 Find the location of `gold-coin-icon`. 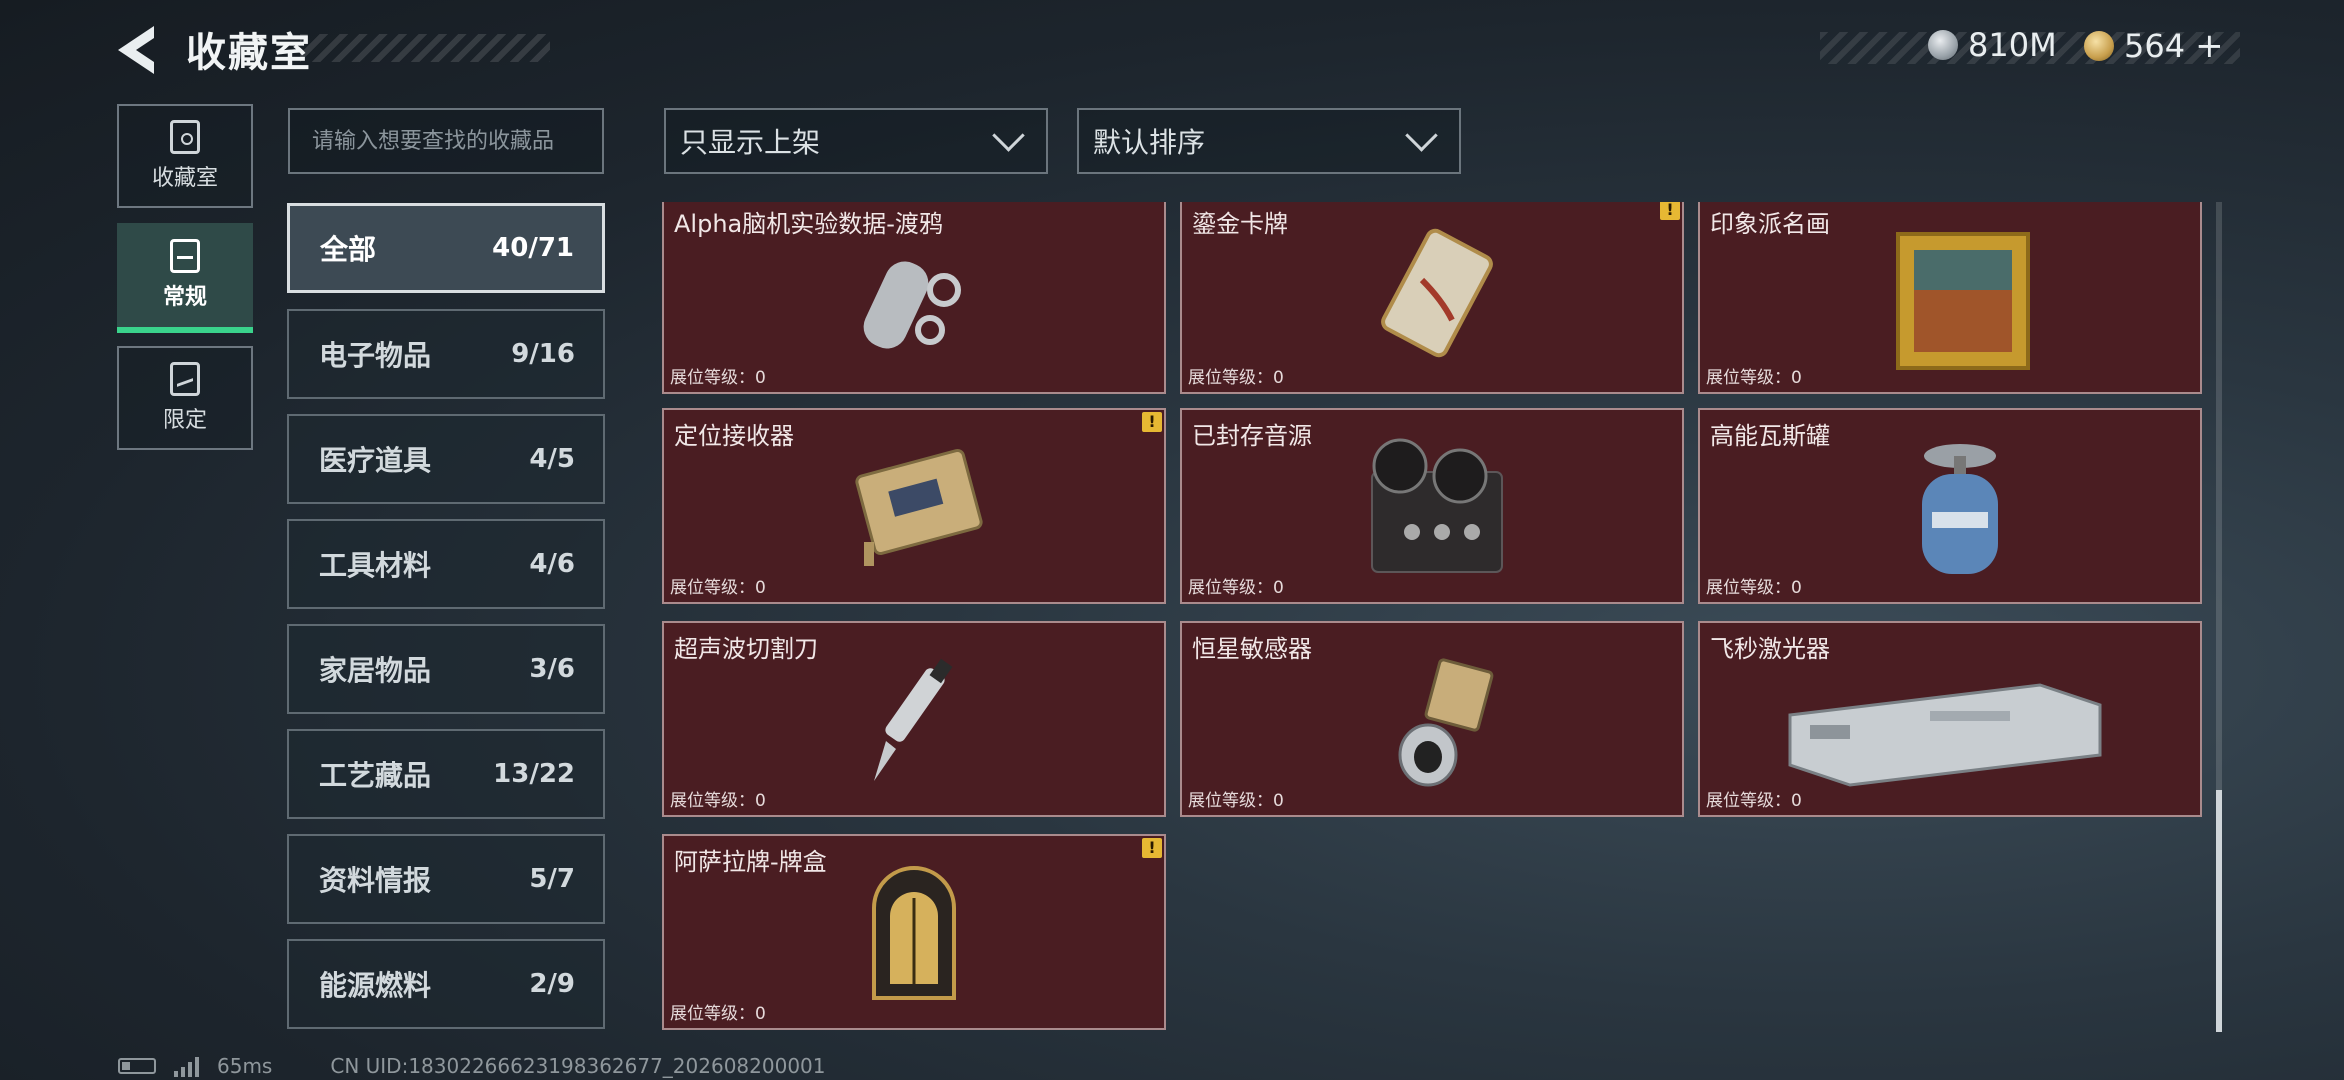

gold-coin-icon is located at coordinates (2099, 46).